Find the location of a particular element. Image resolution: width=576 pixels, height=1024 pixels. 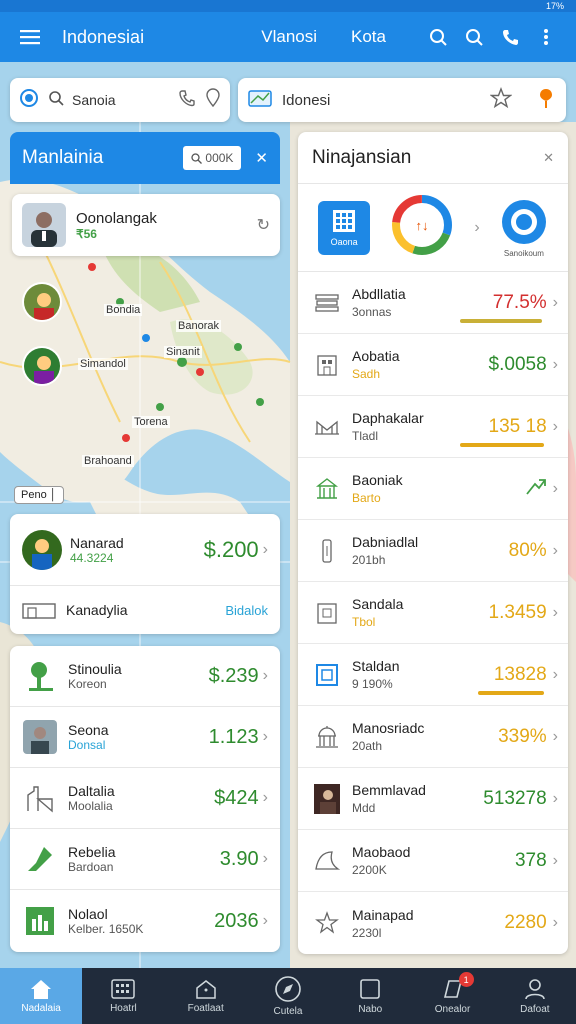

list-item: Nolaol Kelber. 1650K 2036 › is located at coordinates (145, 921).